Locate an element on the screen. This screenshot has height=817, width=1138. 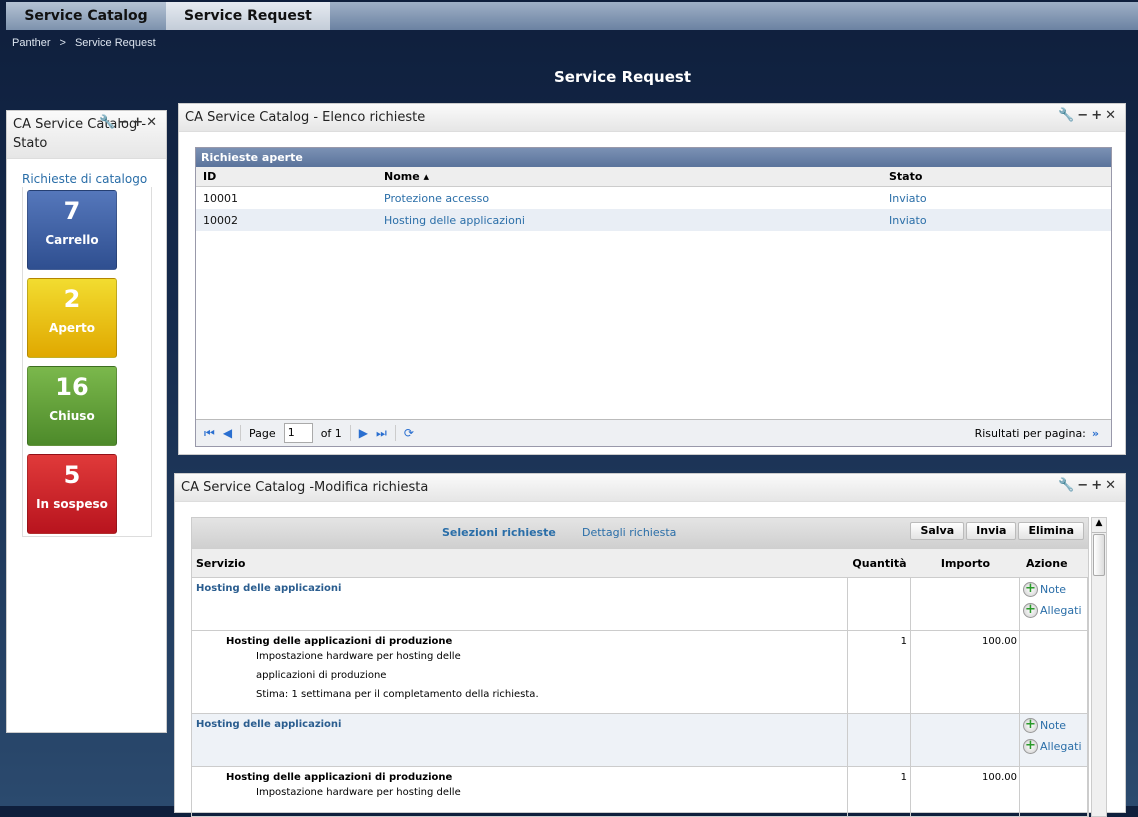
save-button: Salva is located at coordinates (937, 531).